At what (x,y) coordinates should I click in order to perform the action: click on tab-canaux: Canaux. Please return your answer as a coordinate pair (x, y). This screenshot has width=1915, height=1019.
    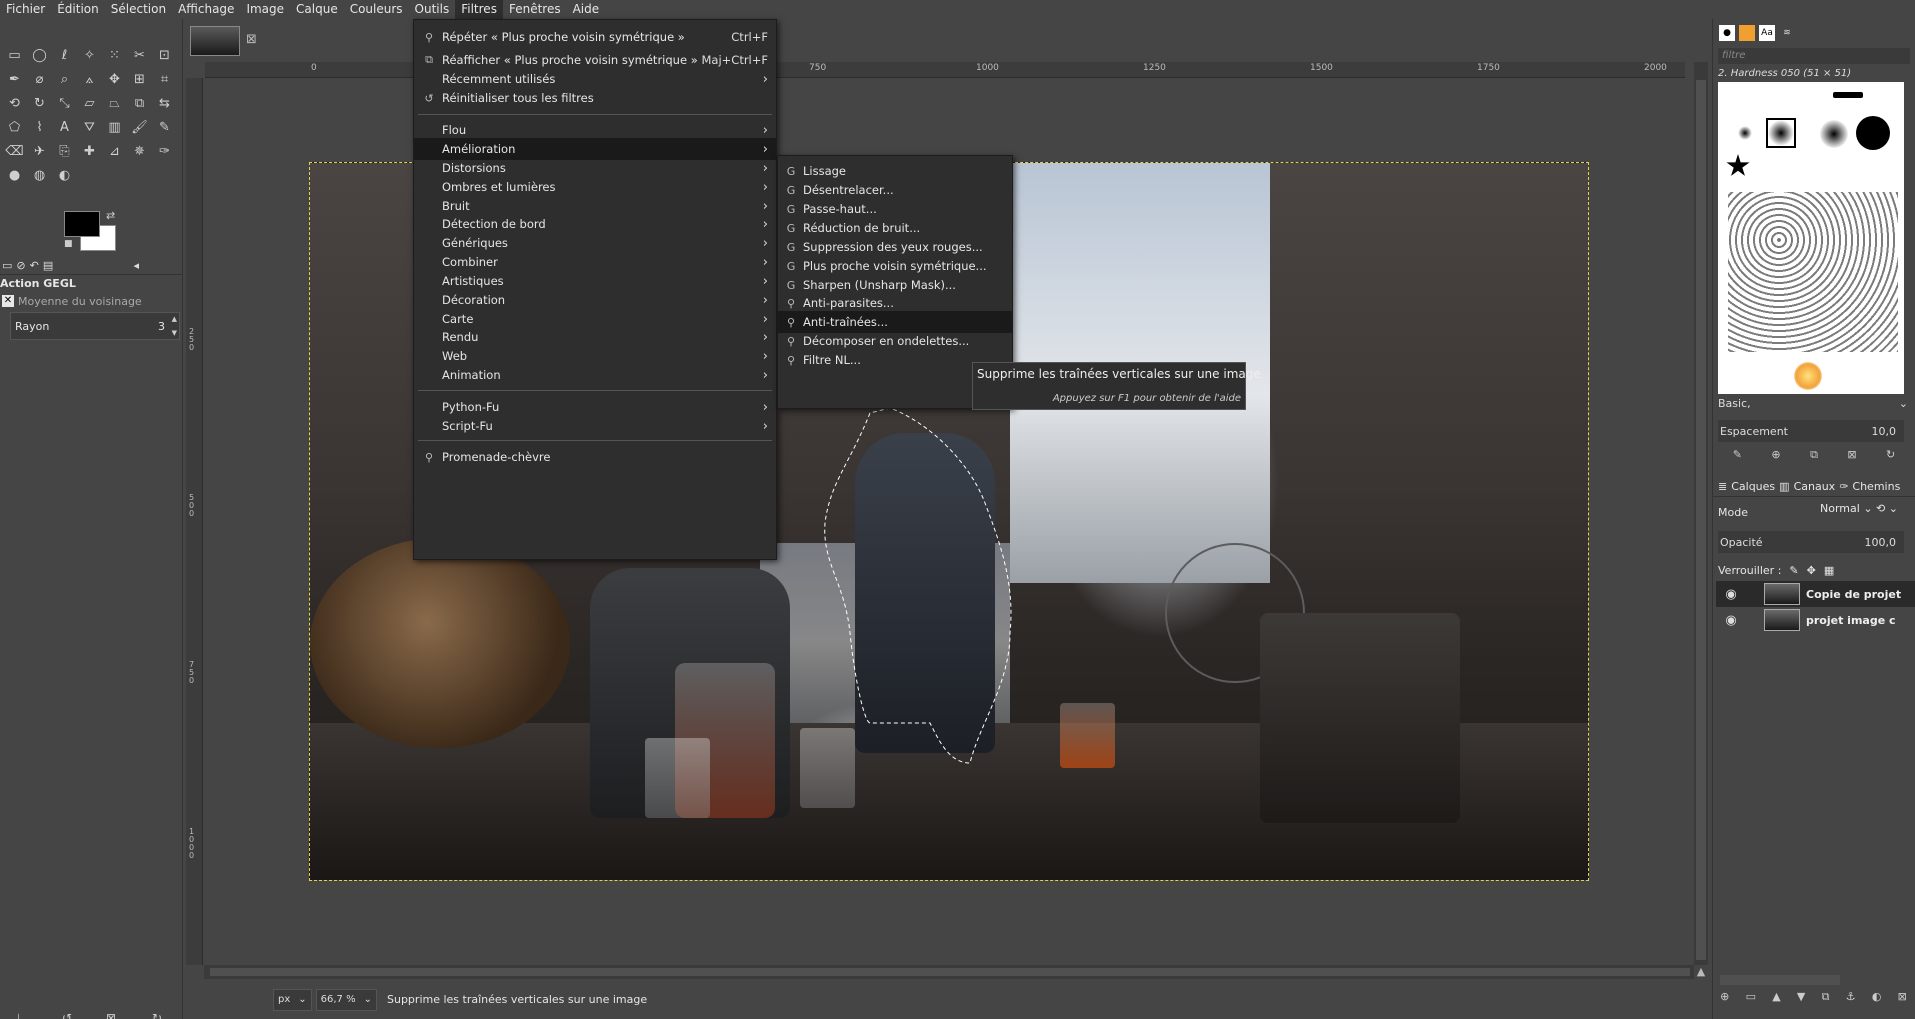
    Looking at the image, I should click on (1815, 486).